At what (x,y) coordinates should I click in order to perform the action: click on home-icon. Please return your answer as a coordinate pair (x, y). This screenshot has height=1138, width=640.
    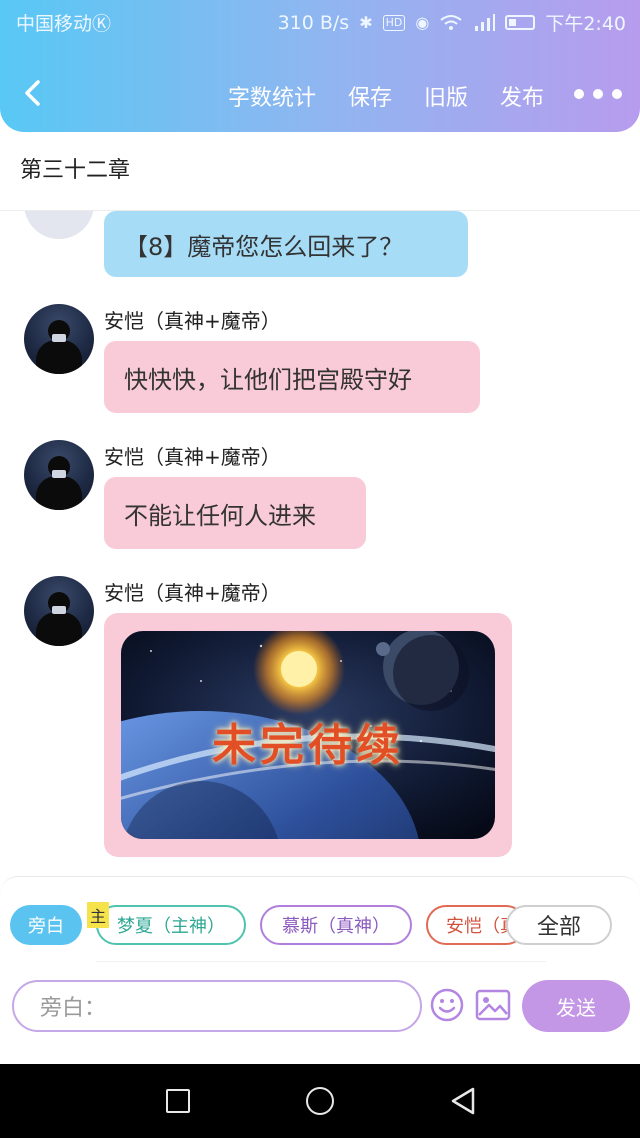
    Looking at the image, I should click on (320, 1101).